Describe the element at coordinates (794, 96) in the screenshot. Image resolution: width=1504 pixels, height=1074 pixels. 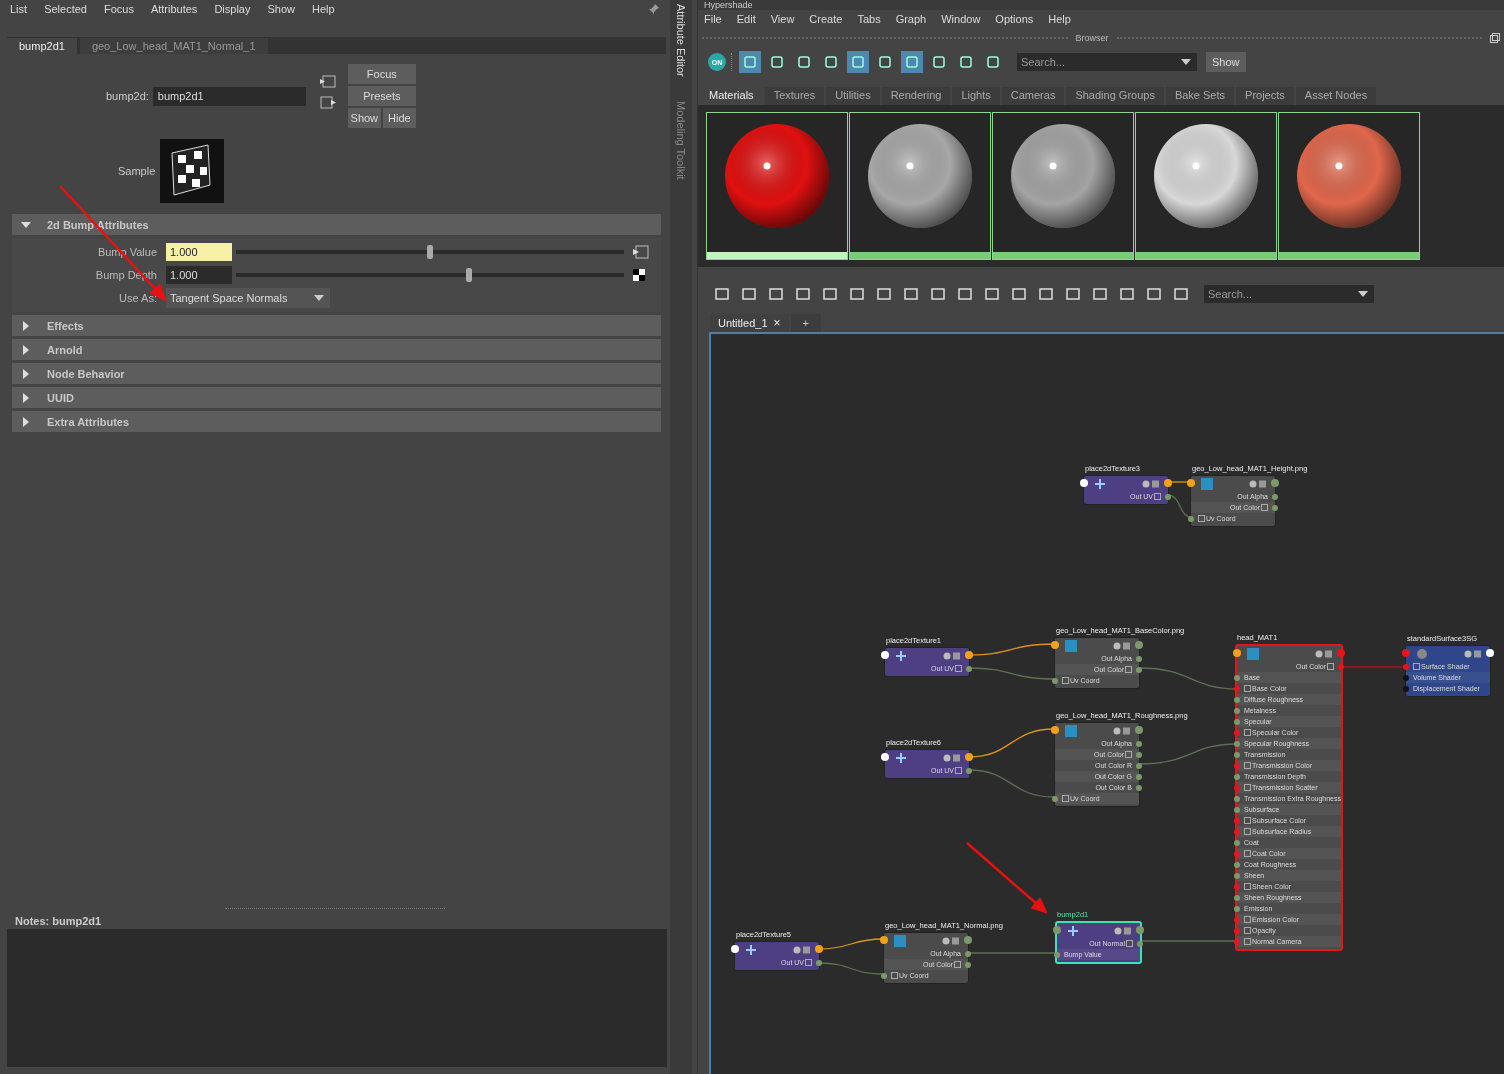
I see `browser-tab: Textures` at that location.